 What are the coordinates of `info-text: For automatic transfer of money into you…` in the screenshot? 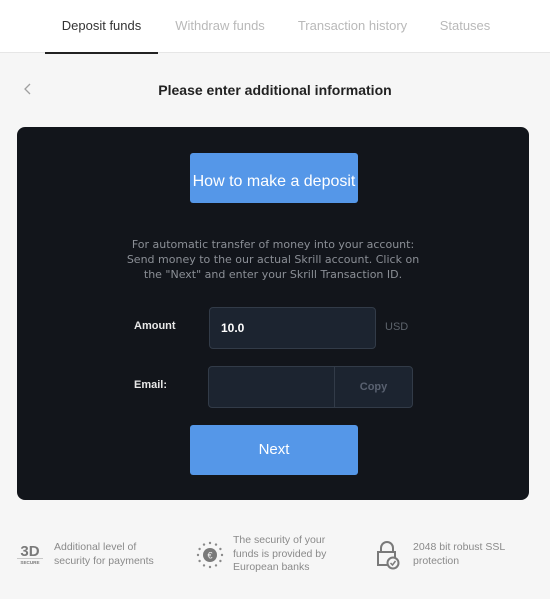 It's located at (273, 259).